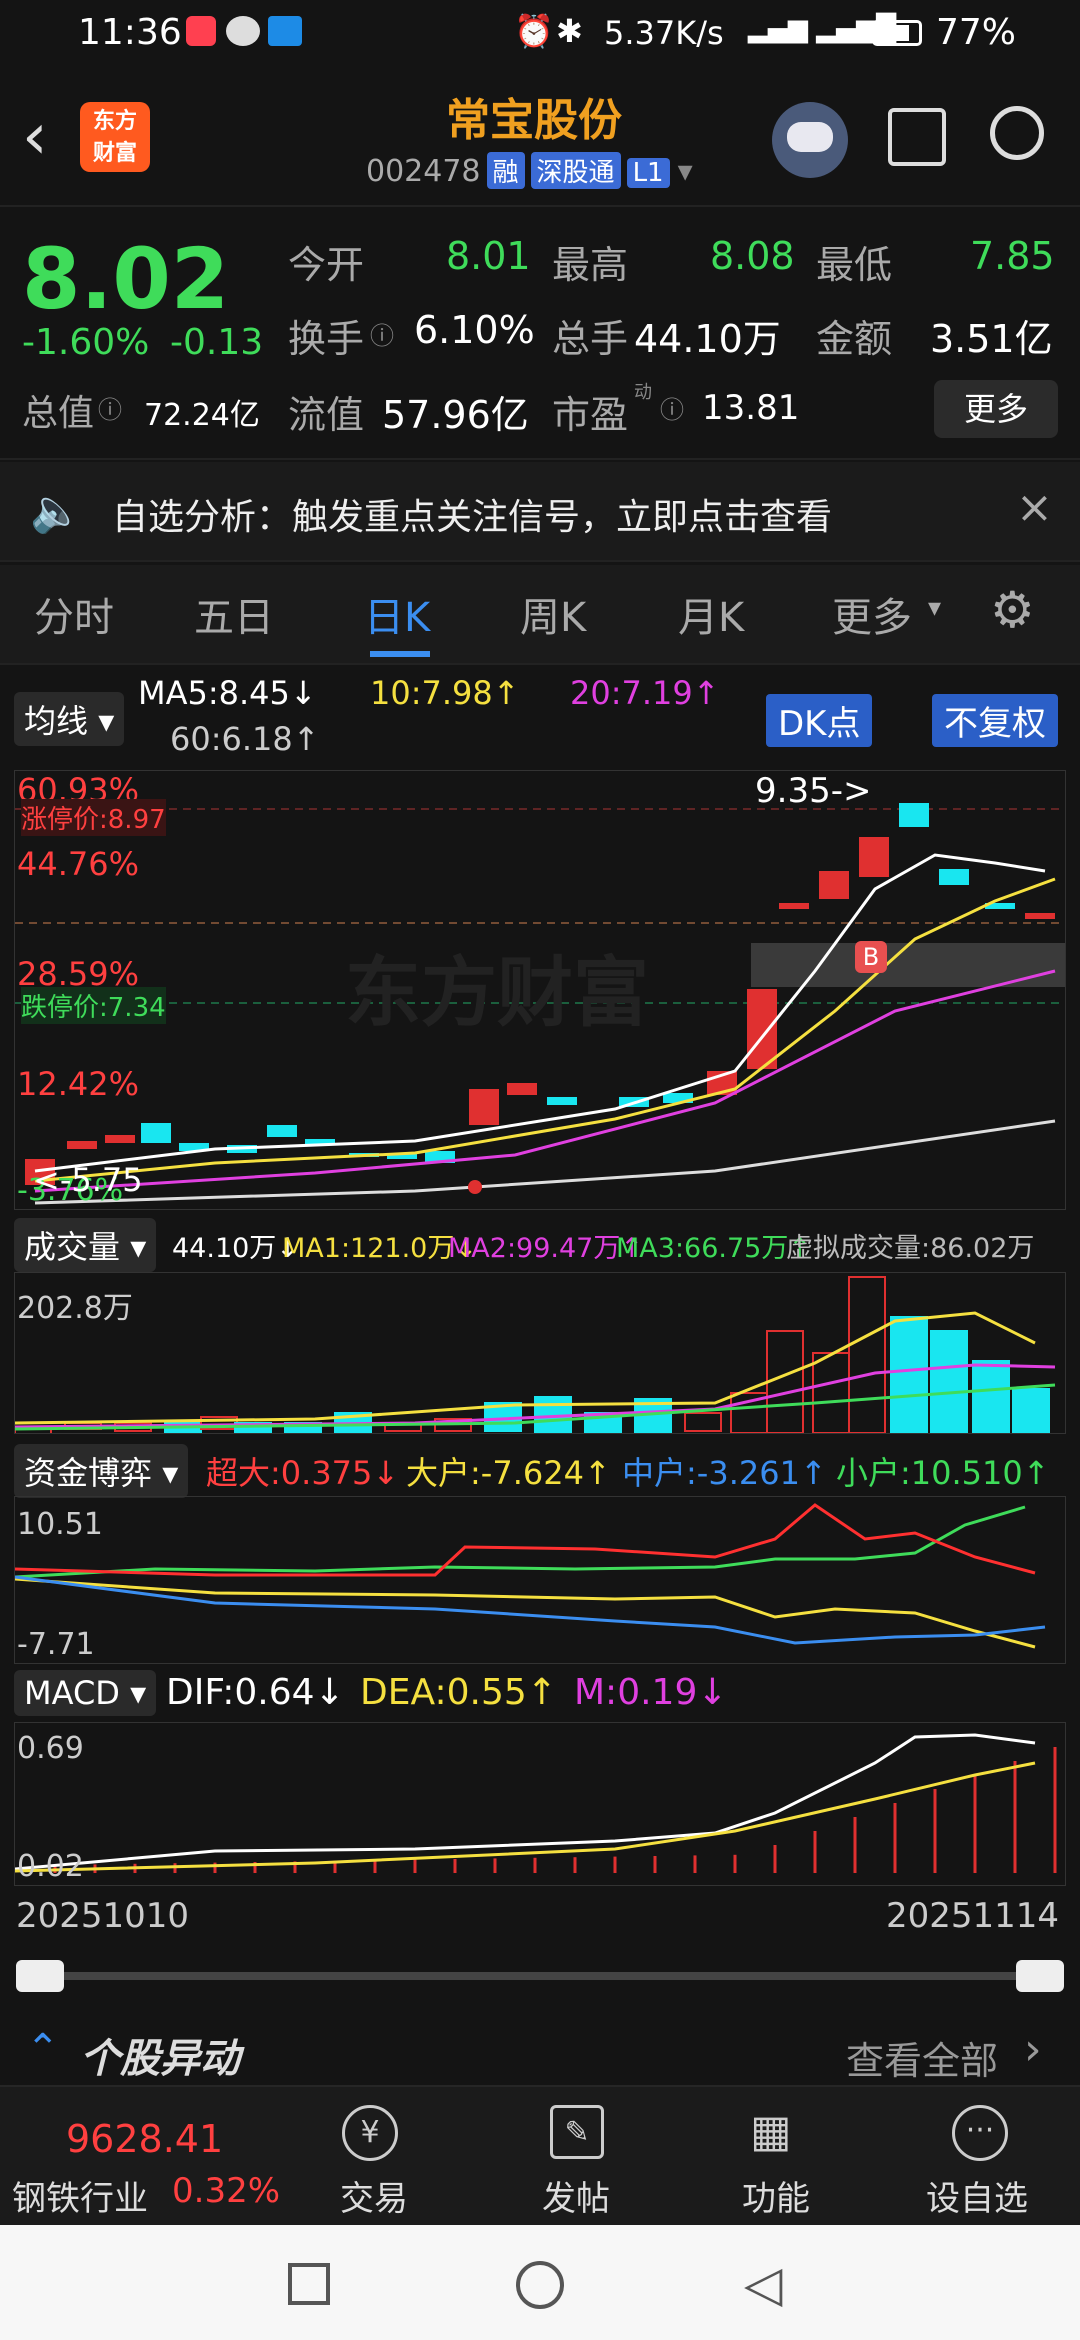  I want to click on macd-axis-min: 0.02, so click(50, 1866).